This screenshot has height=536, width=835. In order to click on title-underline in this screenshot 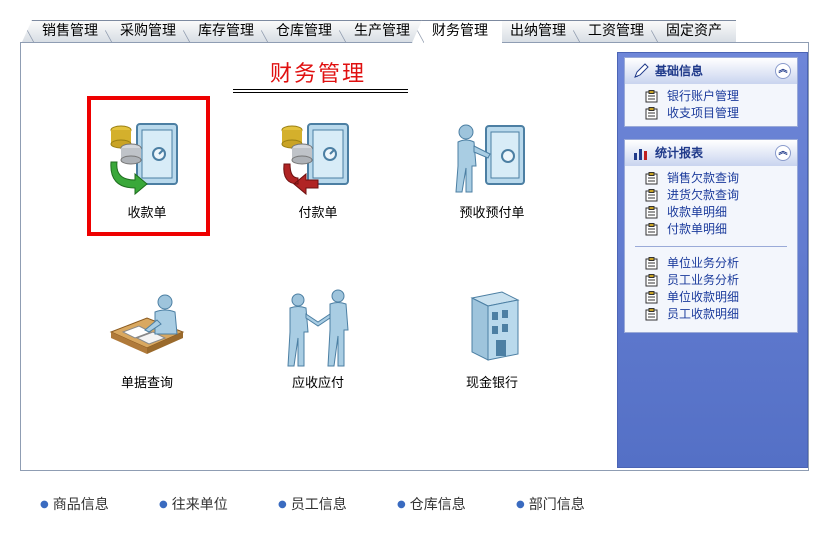, I will do `click(320, 89)`.